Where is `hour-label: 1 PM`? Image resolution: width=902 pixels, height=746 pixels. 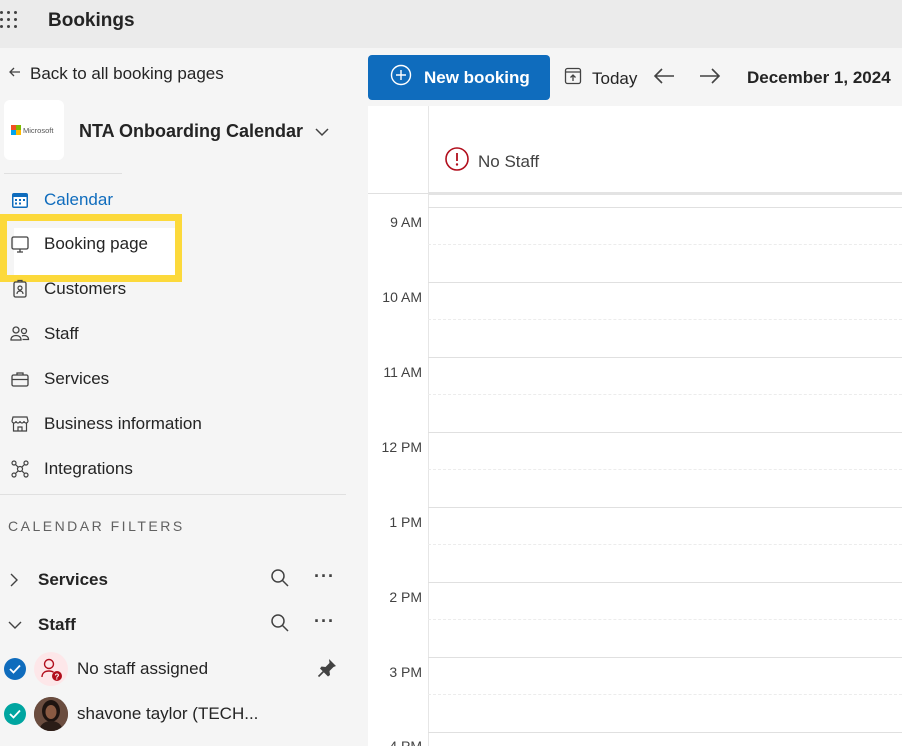 hour-label: 1 PM is located at coordinates (405, 522).